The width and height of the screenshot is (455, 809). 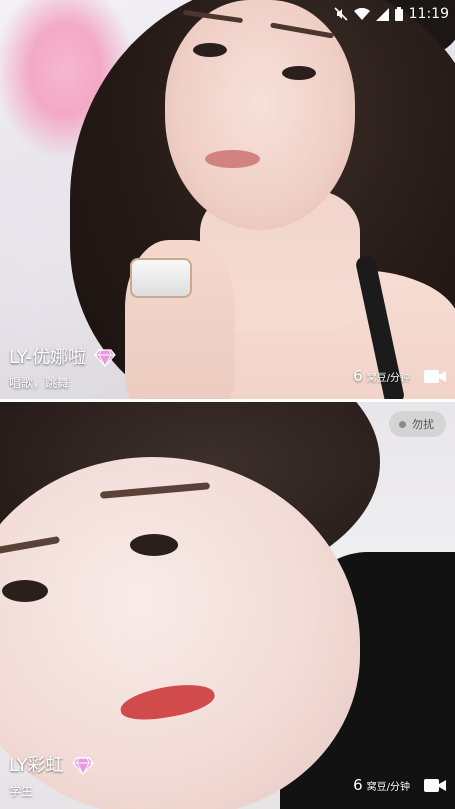 What do you see at coordinates (36, 765) in the screenshot?
I see `host-name: LY彩虹` at bounding box center [36, 765].